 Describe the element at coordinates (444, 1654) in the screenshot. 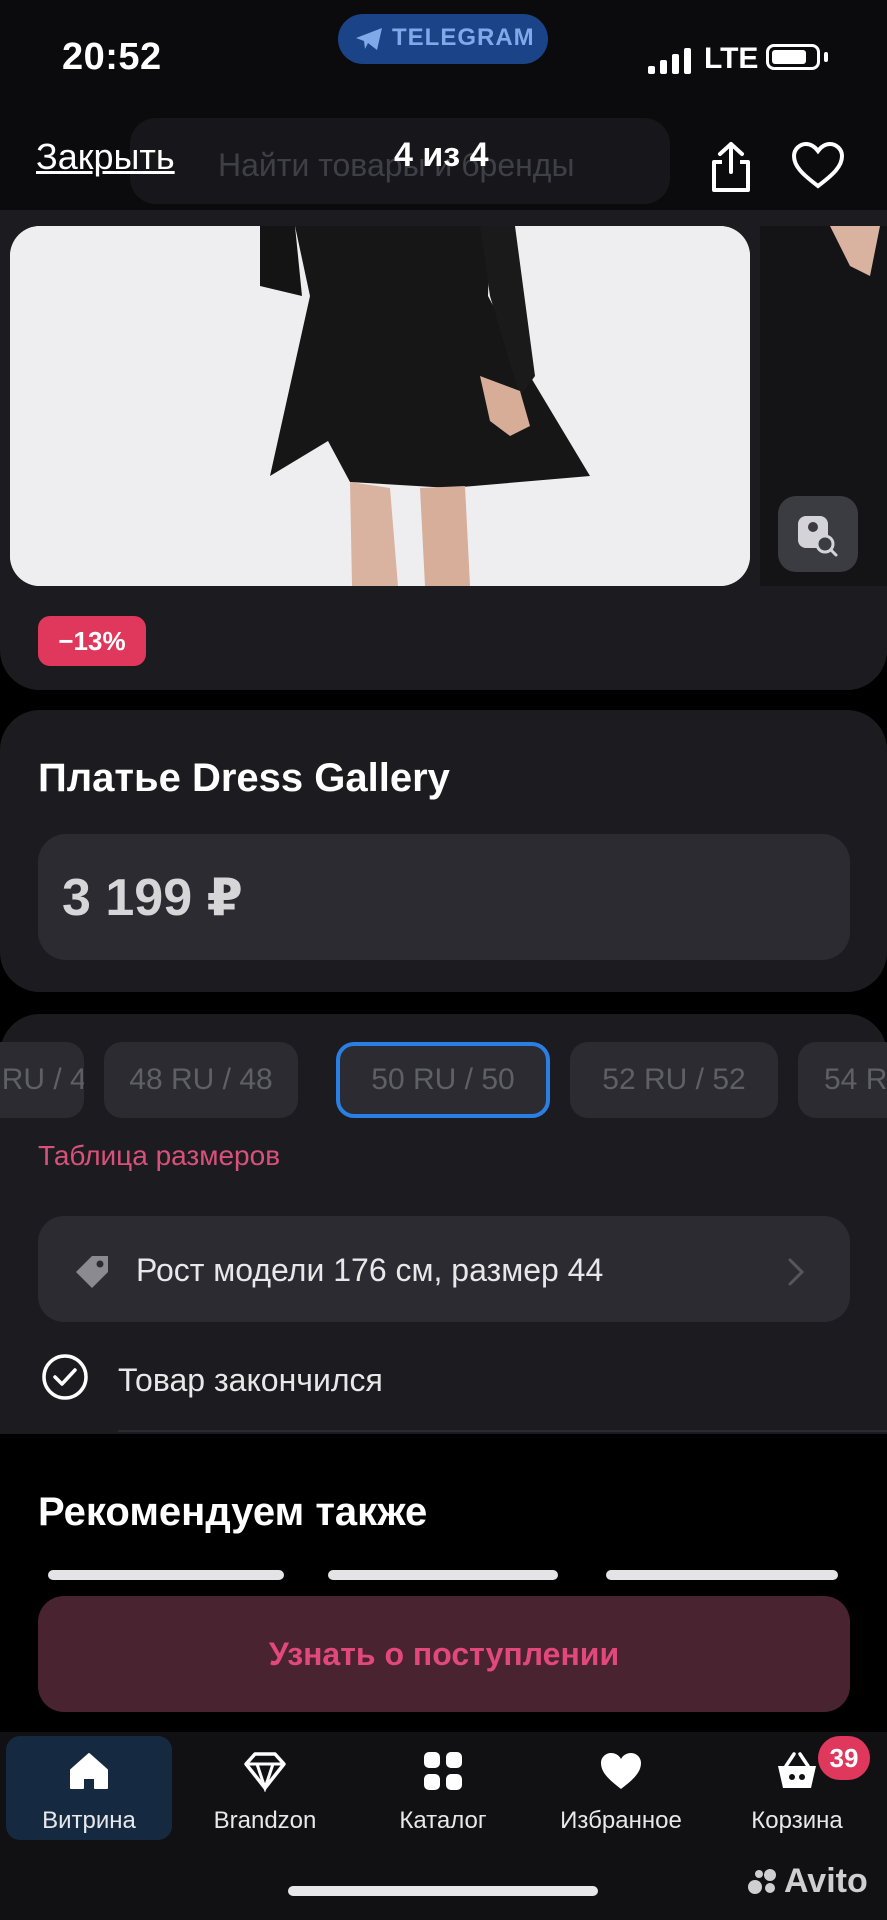

I see `notify-button: Узнать о поступлении` at that location.